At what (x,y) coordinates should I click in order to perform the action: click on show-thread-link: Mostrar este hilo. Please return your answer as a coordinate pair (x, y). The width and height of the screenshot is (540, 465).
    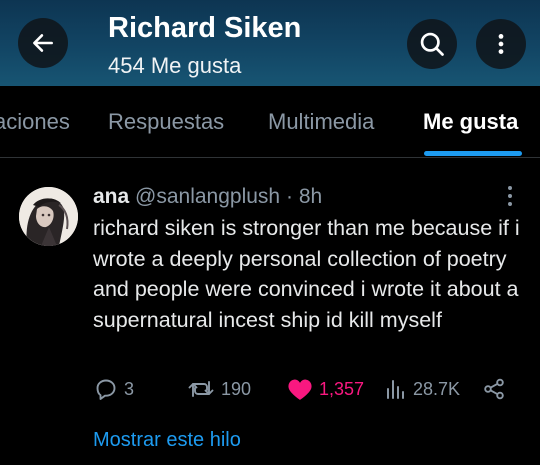
    Looking at the image, I should click on (167, 440).